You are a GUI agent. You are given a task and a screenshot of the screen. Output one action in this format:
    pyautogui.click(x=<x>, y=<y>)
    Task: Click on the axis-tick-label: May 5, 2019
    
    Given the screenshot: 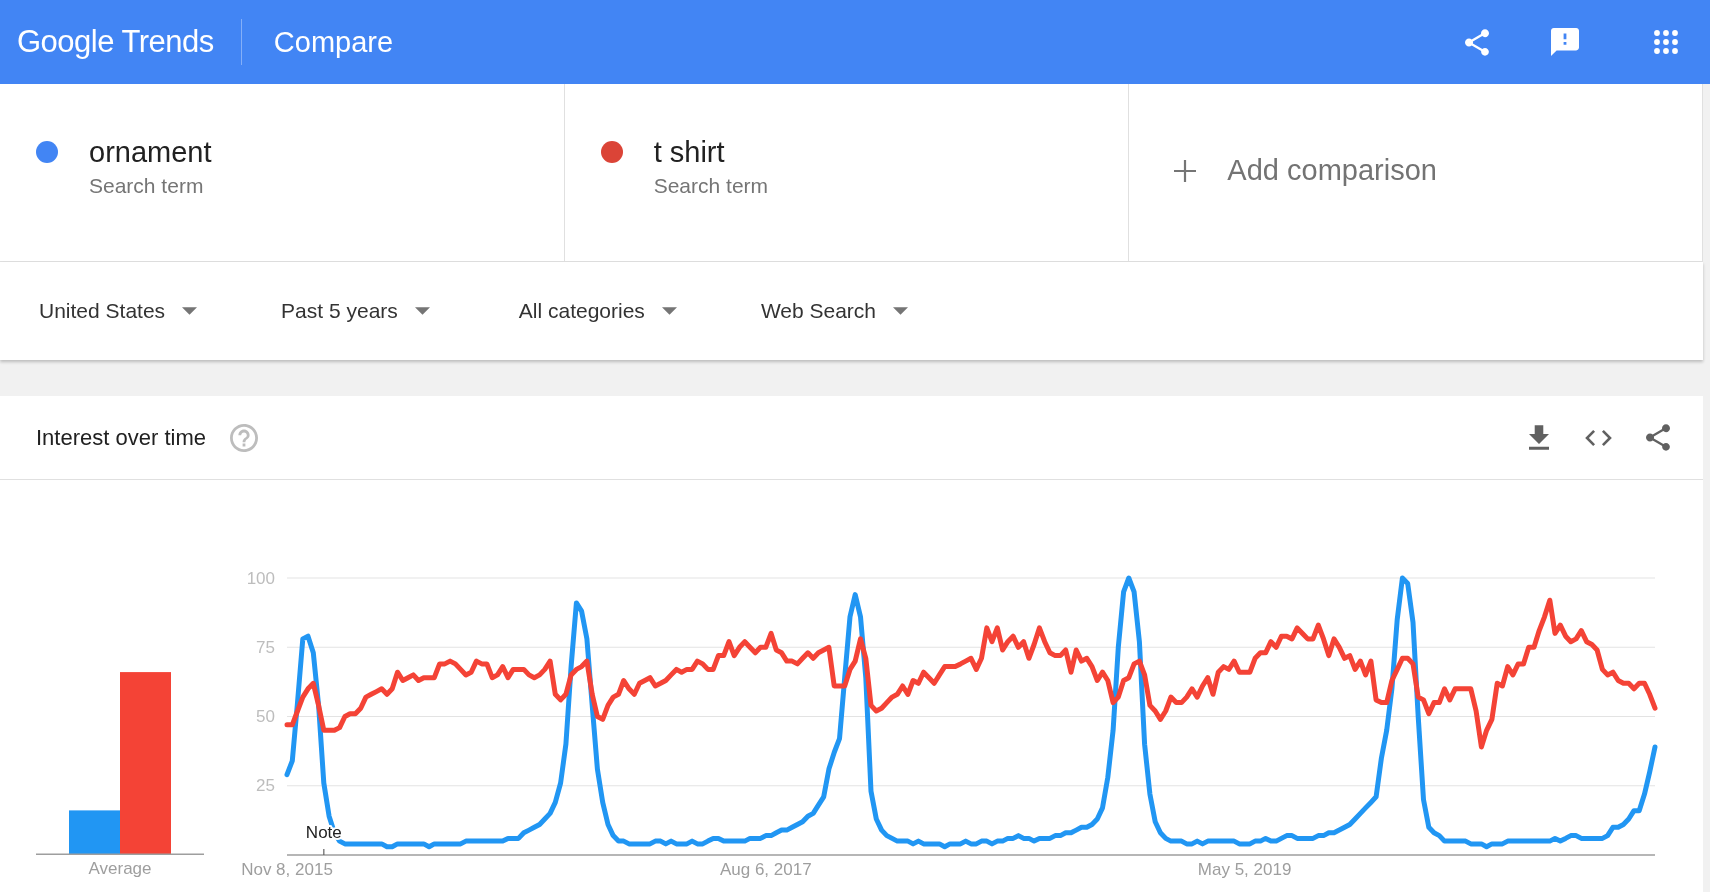 What is the action you would take?
    pyautogui.click(x=1244, y=869)
    